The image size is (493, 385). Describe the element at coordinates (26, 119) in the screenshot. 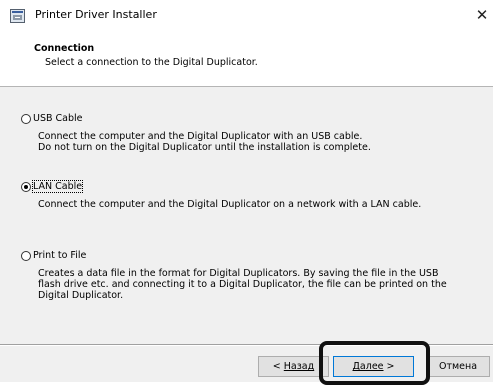

I see `radio-usb-cable` at that location.